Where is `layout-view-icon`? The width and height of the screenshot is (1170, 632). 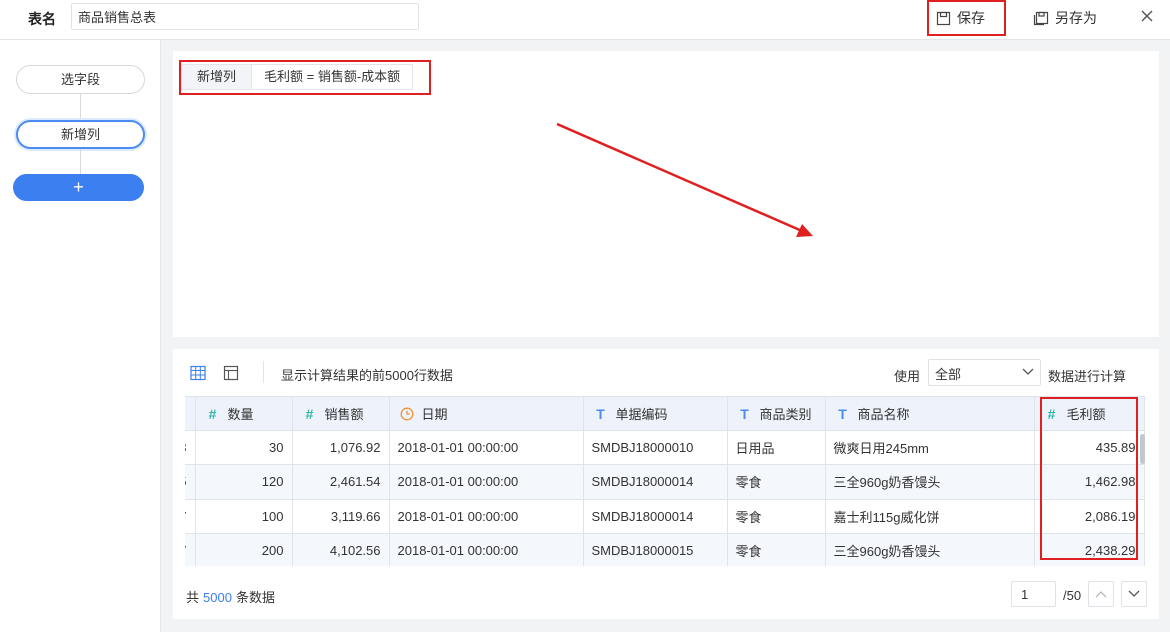 layout-view-icon is located at coordinates (231, 373).